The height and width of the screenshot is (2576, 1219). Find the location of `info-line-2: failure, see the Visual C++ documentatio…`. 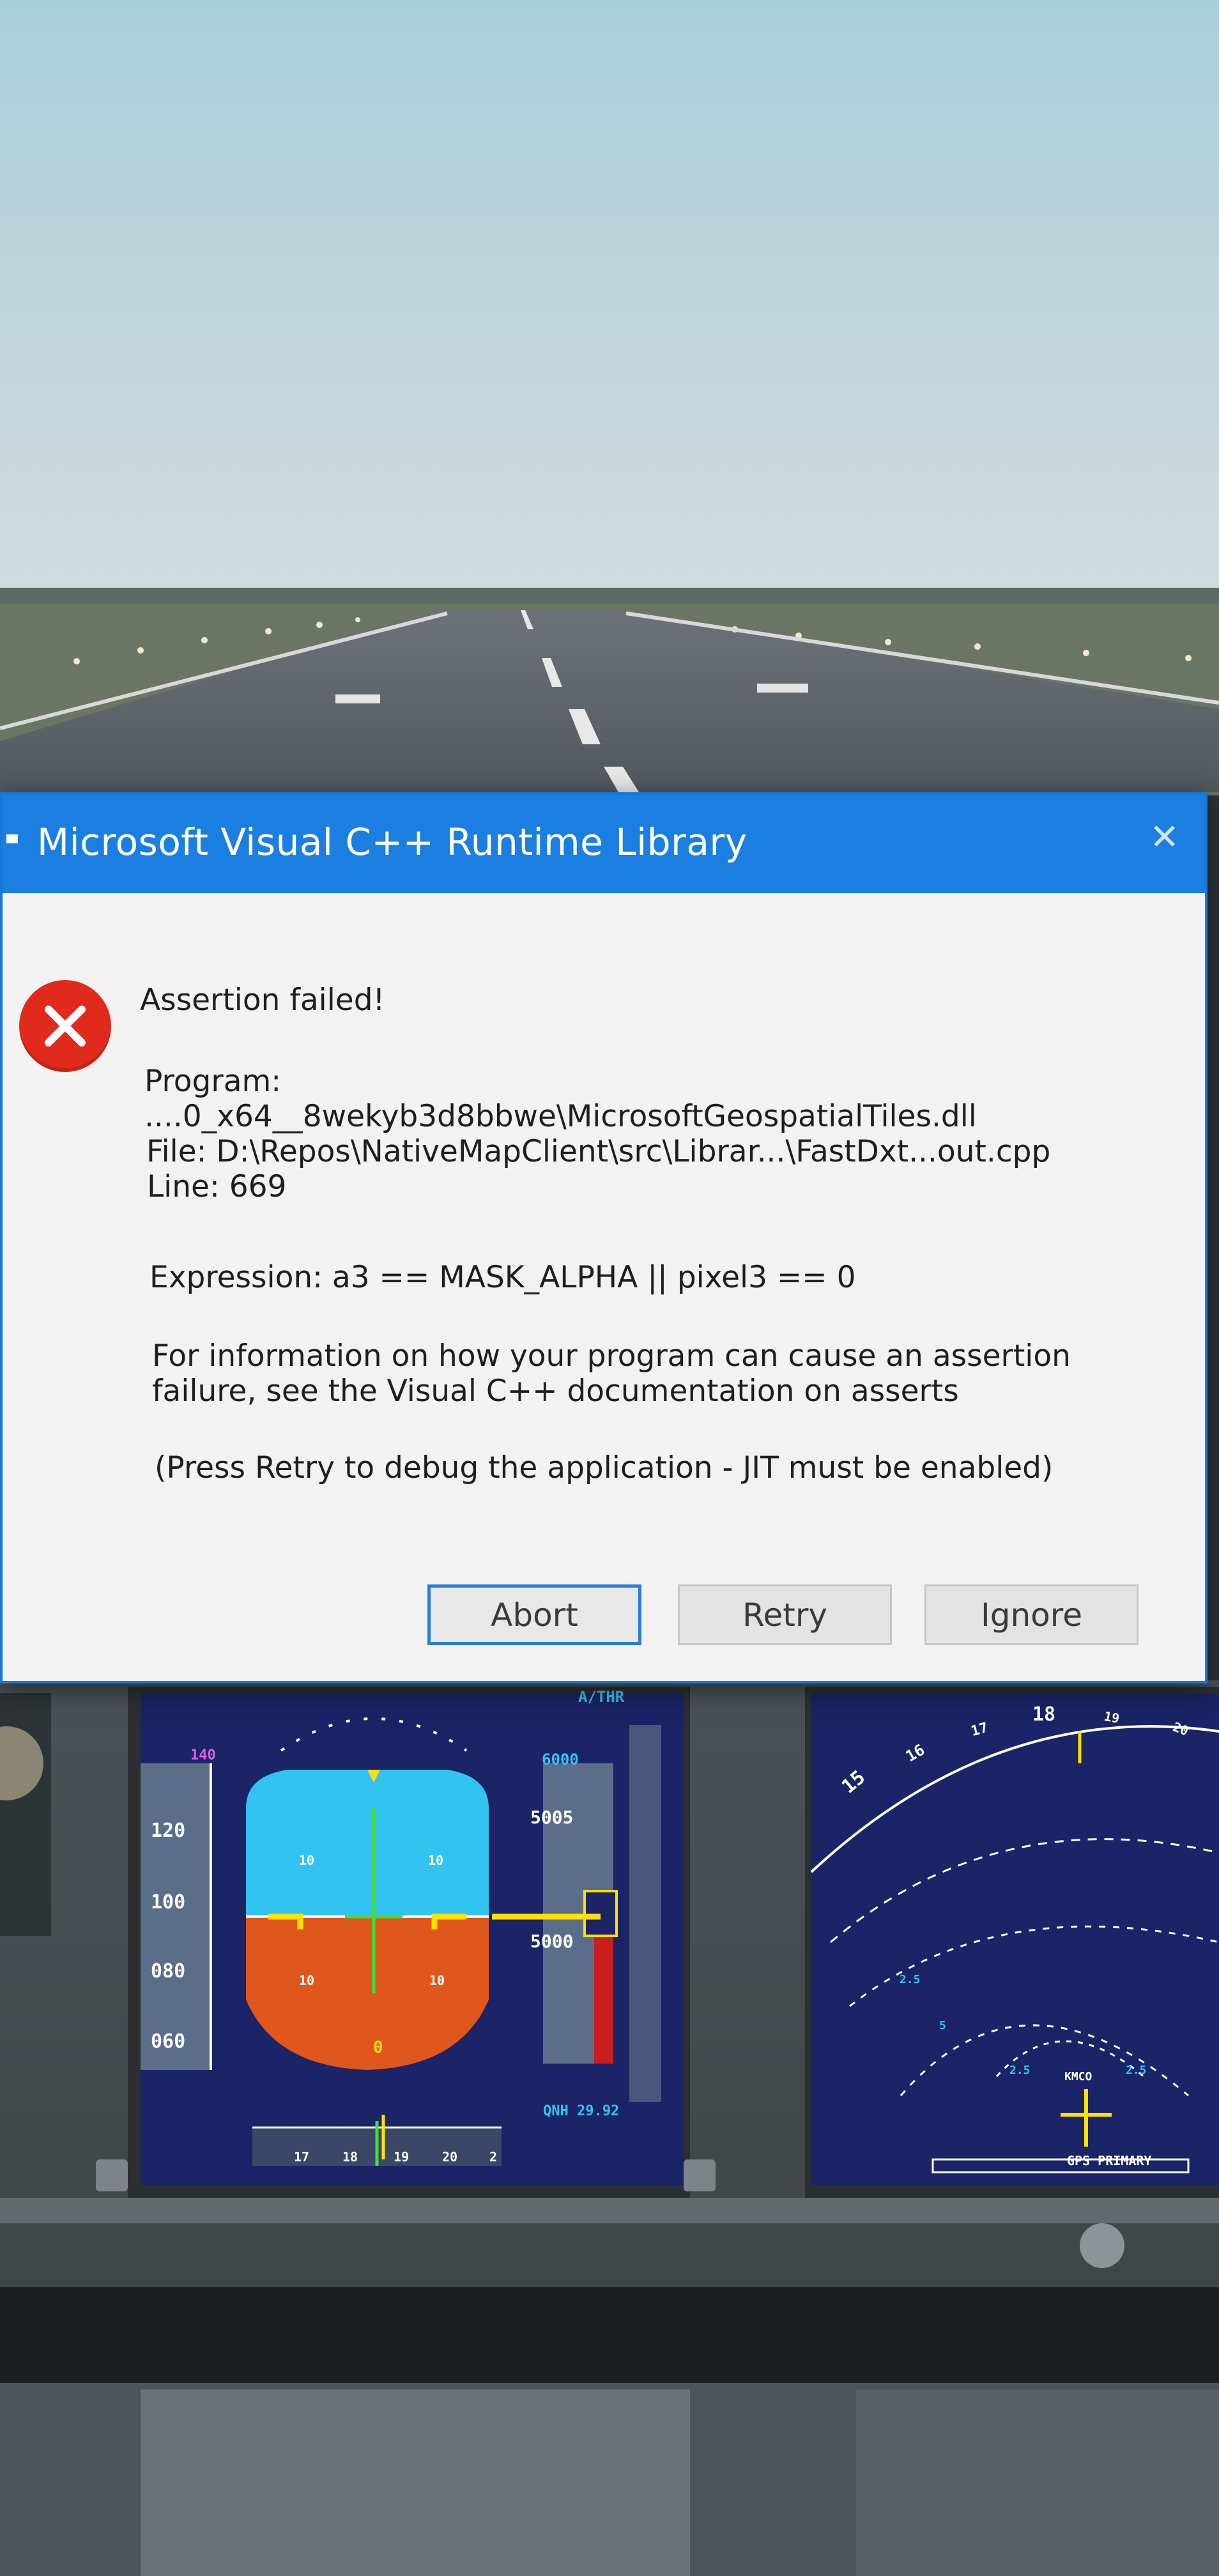

info-line-2: failure, see the Visual C++ documentatio… is located at coordinates (555, 1391).